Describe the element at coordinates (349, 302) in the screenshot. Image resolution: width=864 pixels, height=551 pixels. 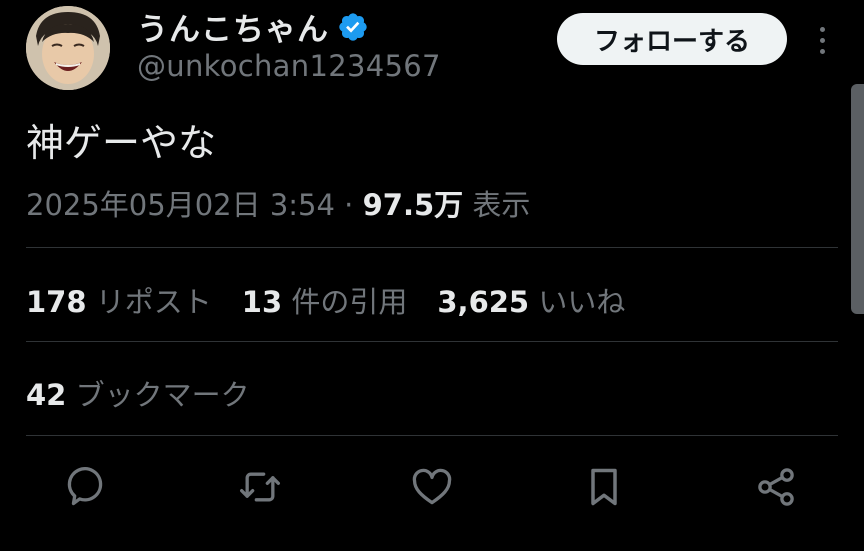
I see `quotes-label: 件の引用` at that location.